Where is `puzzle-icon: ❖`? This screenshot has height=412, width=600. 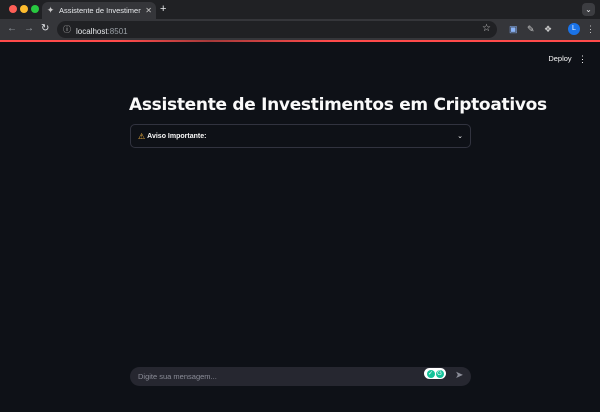
puzzle-icon: ❖ is located at coordinates (548, 29).